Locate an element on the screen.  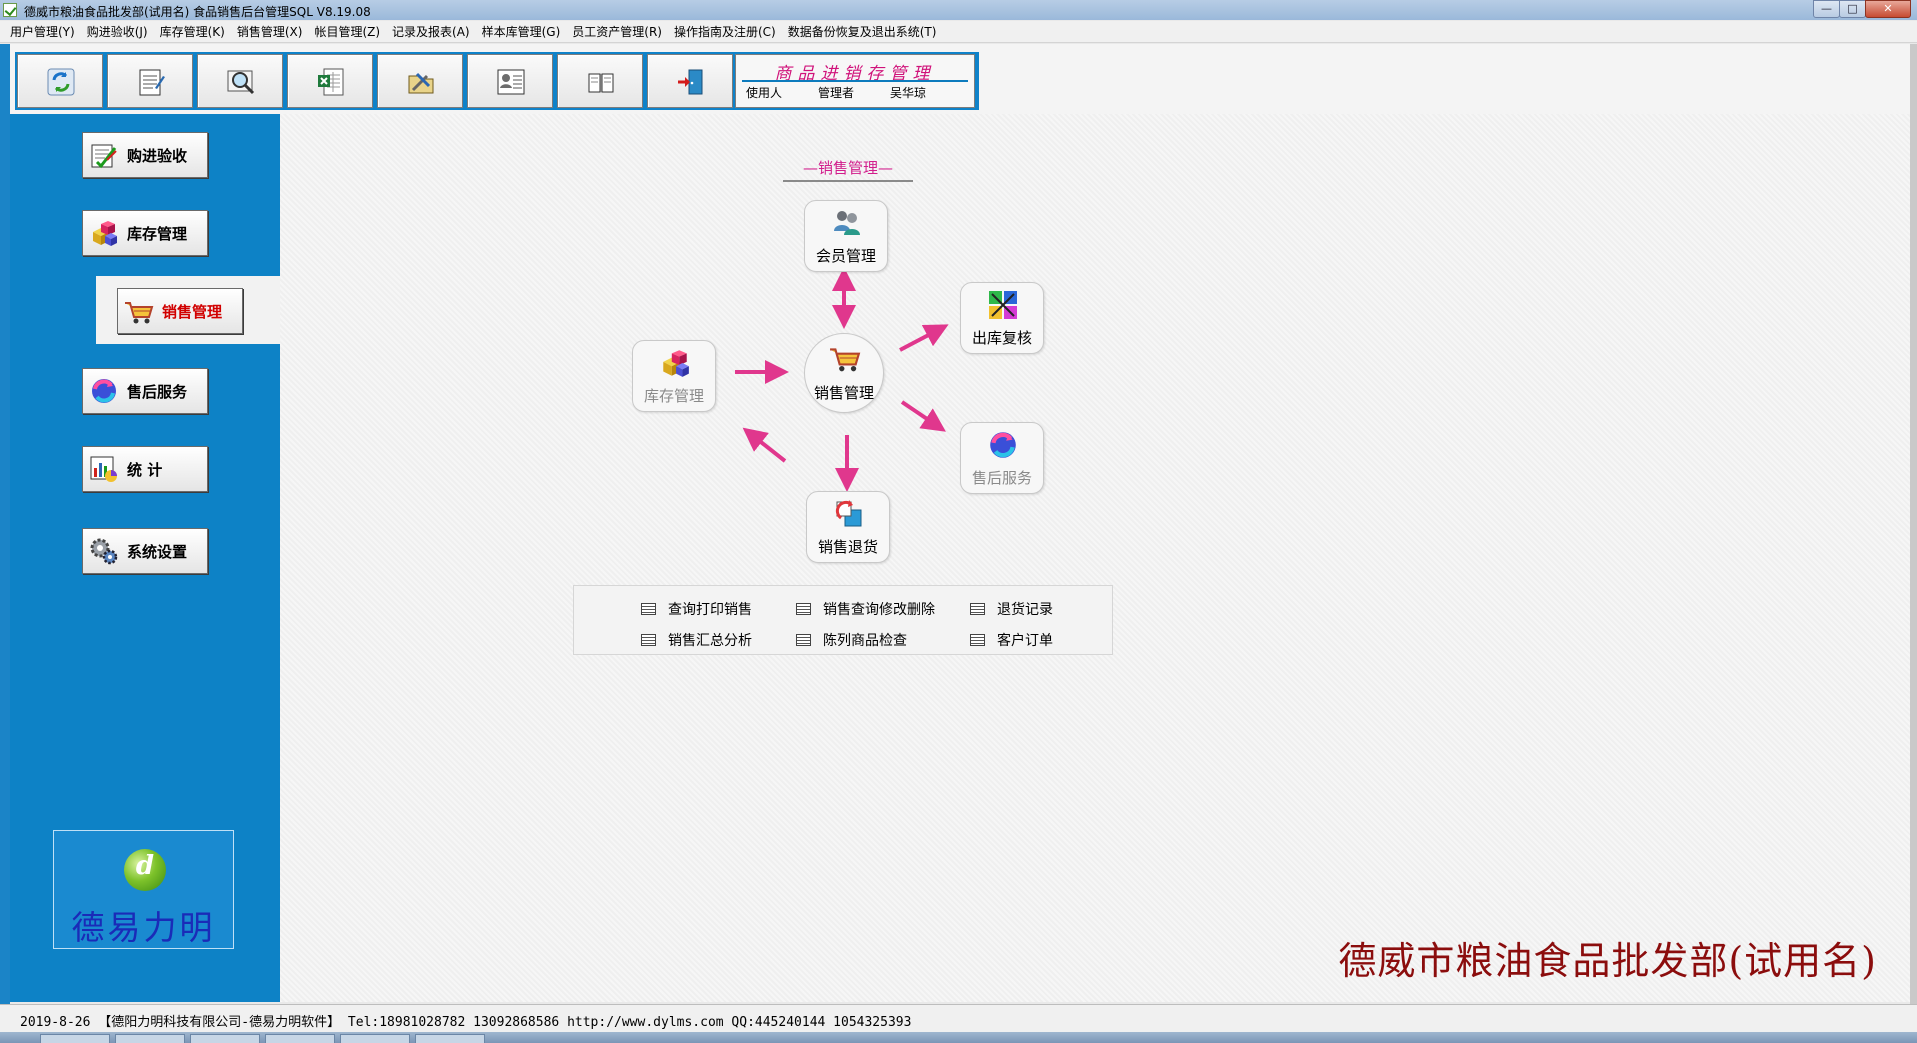
sidebar-item-purchase: 购进验收 is located at coordinates (145, 155).